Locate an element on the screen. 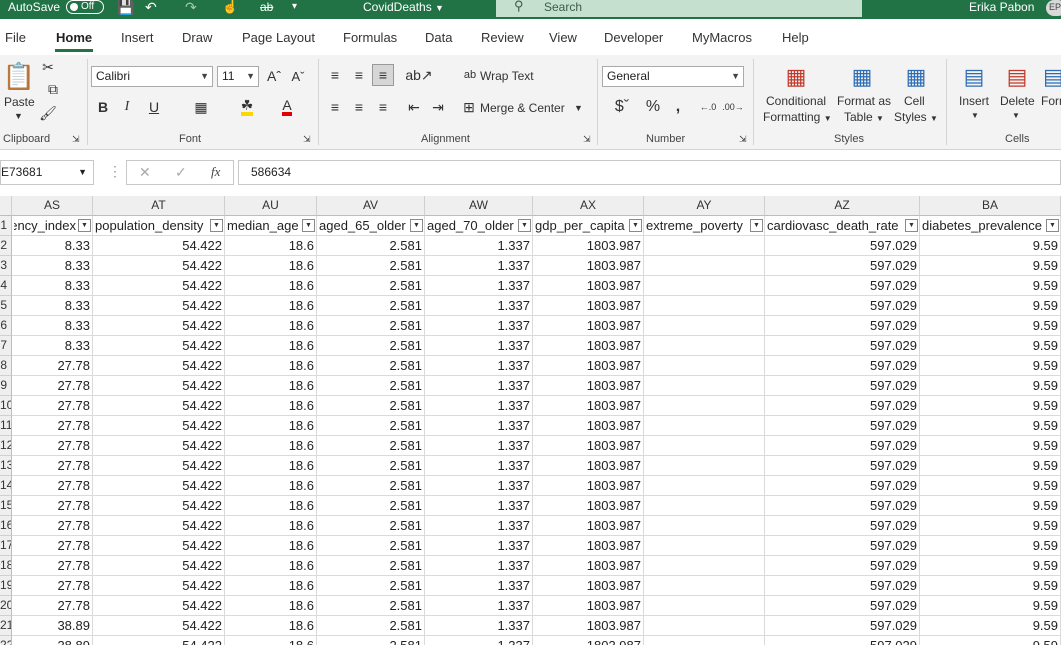  strikethrough-icon: ab is located at coordinates (266, 9).